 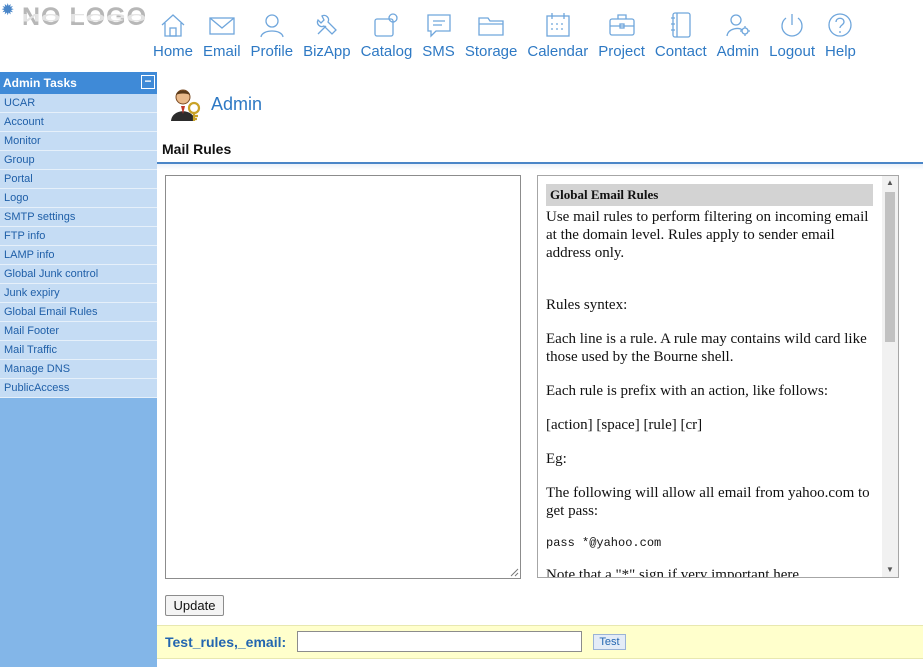 I want to click on help-code-example: pass *@yahoo.com, so click(x=604, y=543).